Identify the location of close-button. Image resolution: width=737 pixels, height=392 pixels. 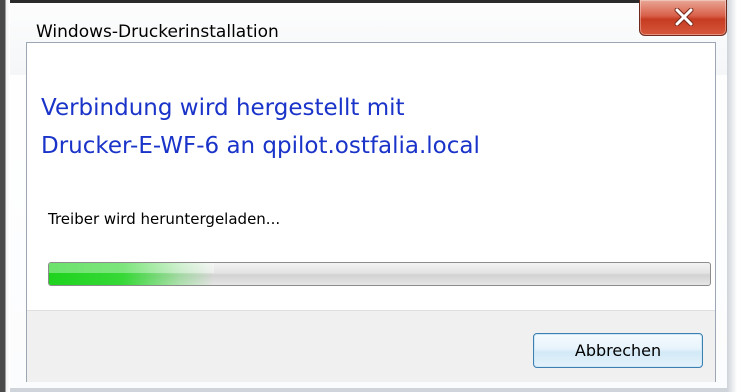
(683, 18).